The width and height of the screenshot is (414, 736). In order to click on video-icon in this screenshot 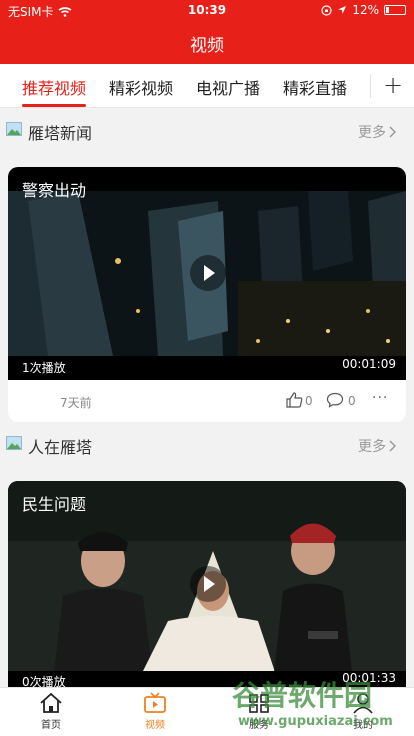, I will do `click(155, 702)`.